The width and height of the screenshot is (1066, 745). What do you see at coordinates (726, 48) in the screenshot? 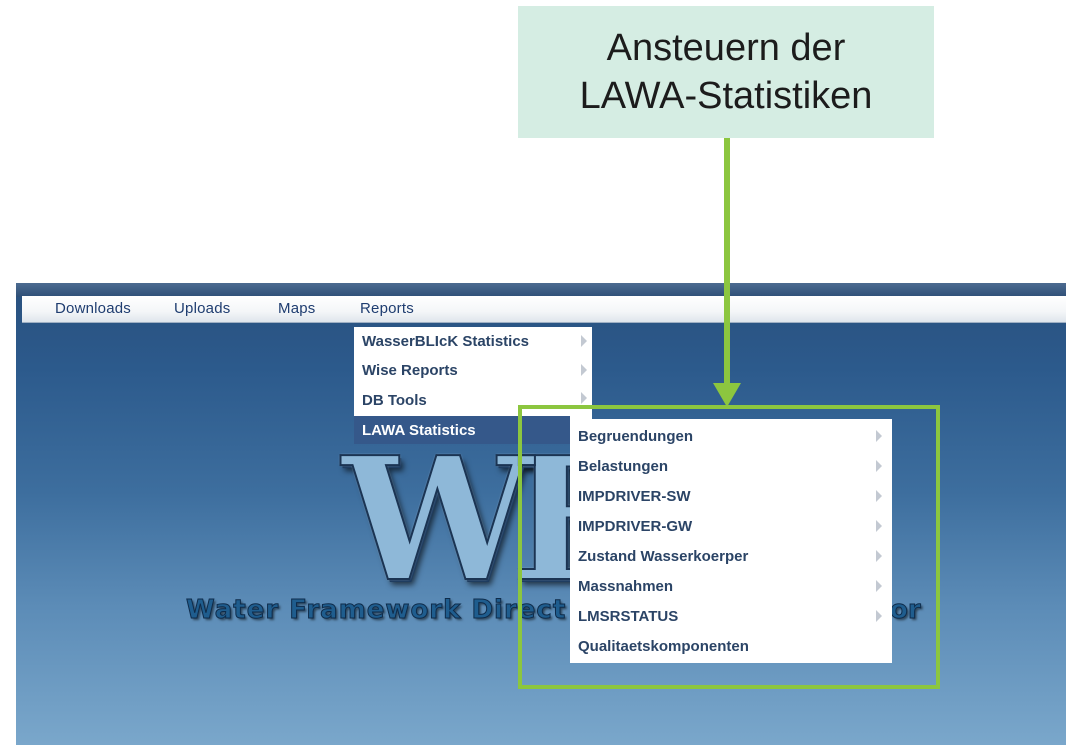
I see `callout-line-1: Ansteuern der` at bounding box center [726, 48].